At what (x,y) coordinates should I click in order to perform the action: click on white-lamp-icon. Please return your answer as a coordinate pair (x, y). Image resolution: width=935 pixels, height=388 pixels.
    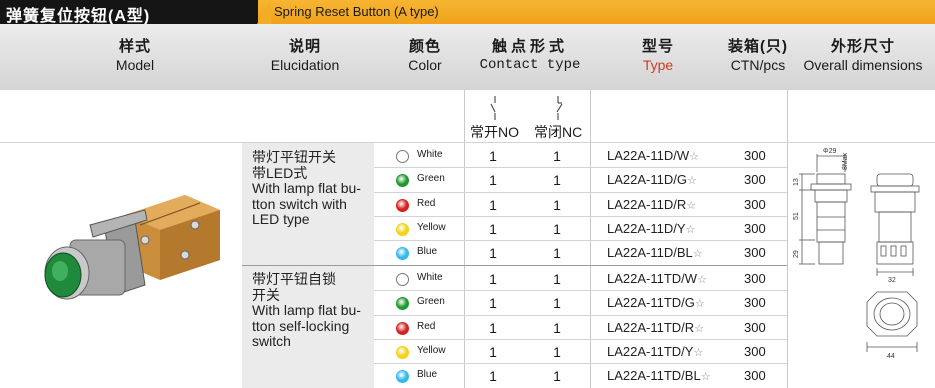
    Looking at the image, I should click on (402, 279).